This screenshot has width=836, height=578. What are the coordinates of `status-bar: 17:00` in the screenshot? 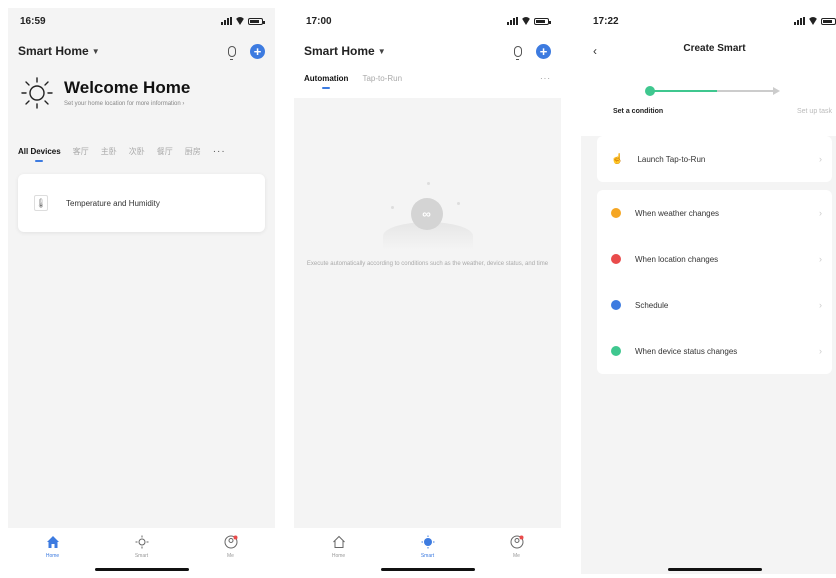 It's located at (427, 21).